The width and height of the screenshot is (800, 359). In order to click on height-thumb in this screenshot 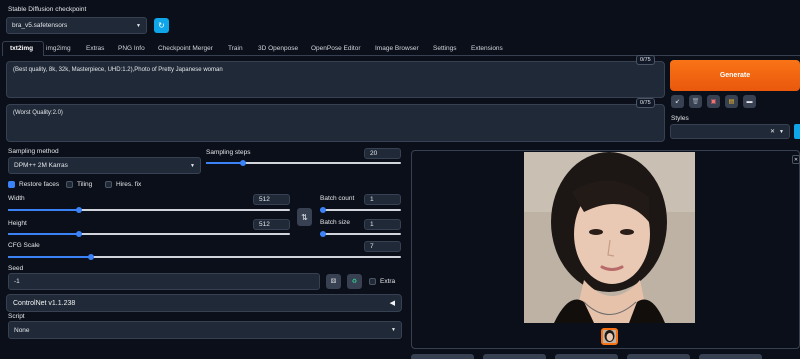, I will do `click(78, 234)`.